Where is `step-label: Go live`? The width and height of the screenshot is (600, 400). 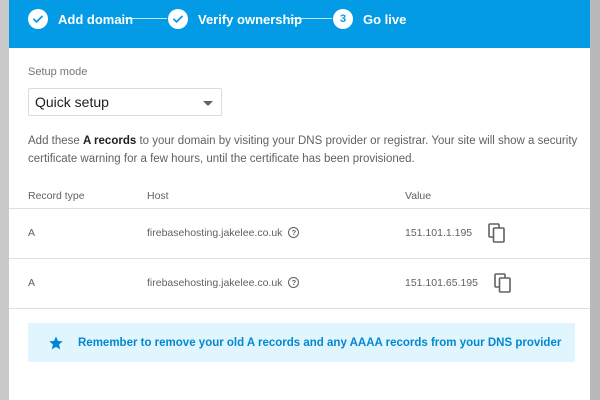 step-label: Go live is located at coordinates (385, 19).